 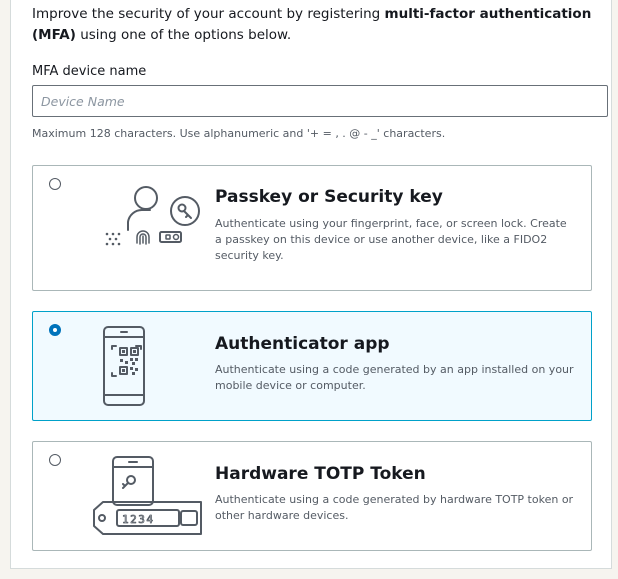 I want to click on token-display-digits: 1234, so click(x=138, y=519).